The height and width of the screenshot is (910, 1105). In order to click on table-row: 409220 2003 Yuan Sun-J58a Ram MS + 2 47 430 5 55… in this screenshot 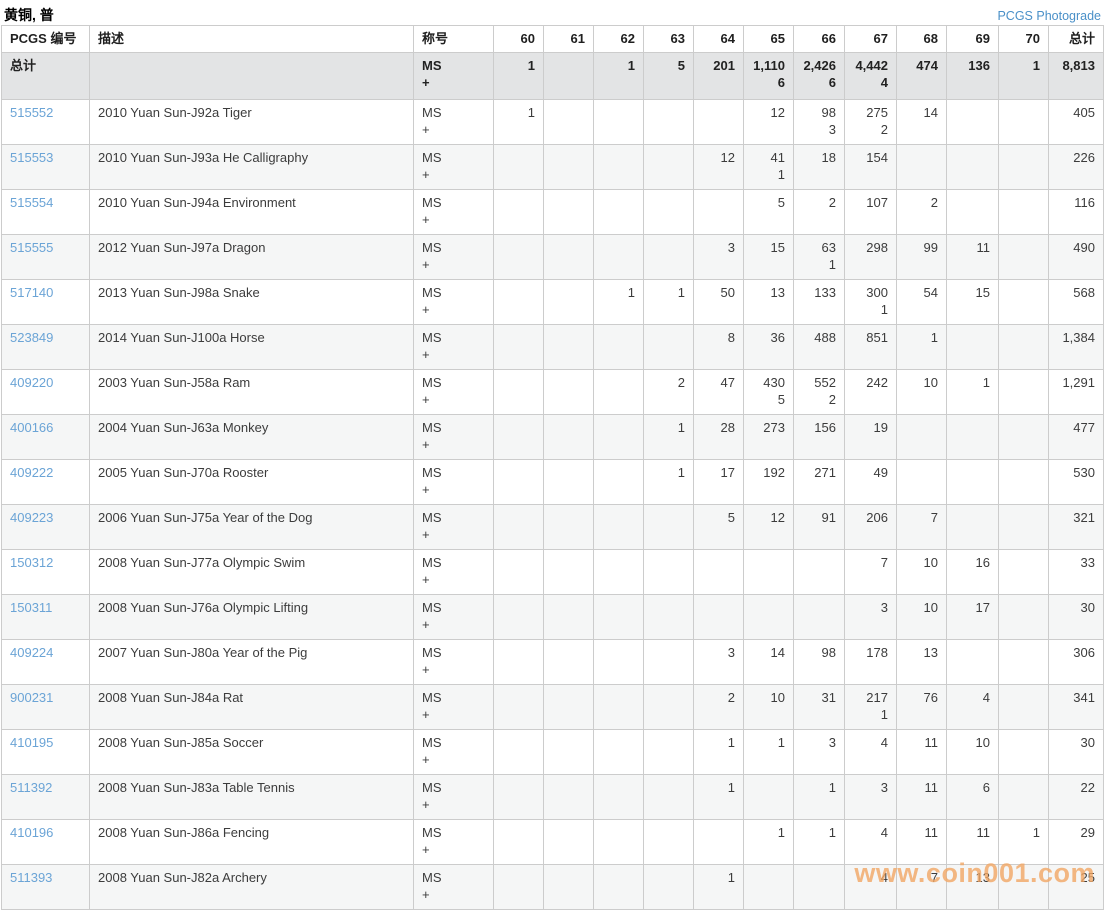, I will do `click(552, 391)`.